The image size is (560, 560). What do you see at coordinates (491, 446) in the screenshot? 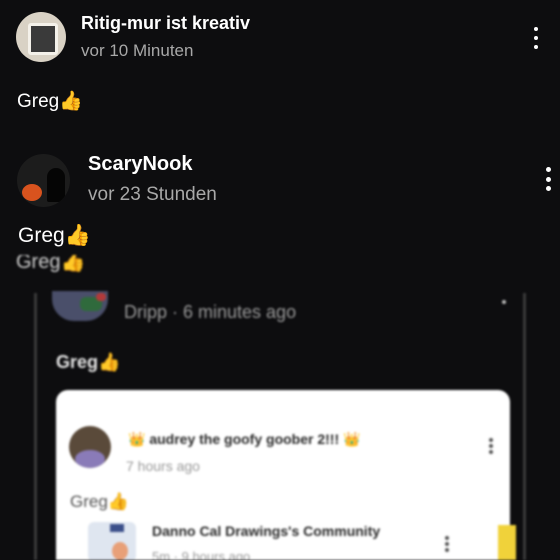
I see `card-more-options-icon` at bounding box center [491, 446].